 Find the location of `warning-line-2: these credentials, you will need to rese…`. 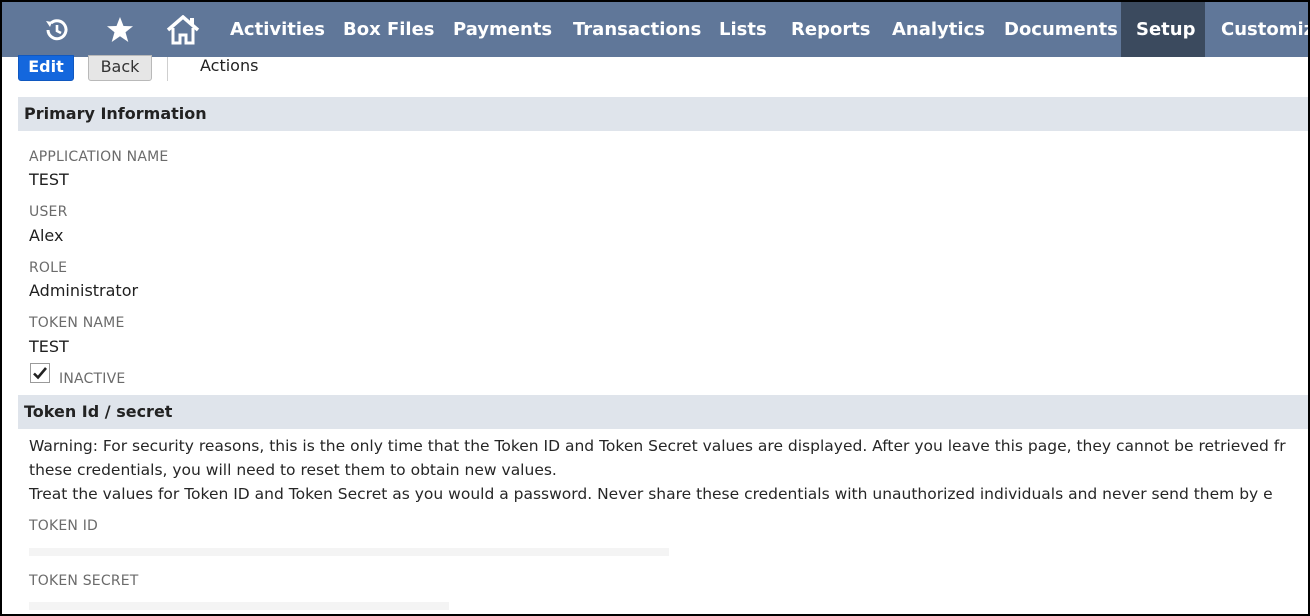

warning-line-2: these credentials, you will need to rese… is located at coordinates (293, 470).